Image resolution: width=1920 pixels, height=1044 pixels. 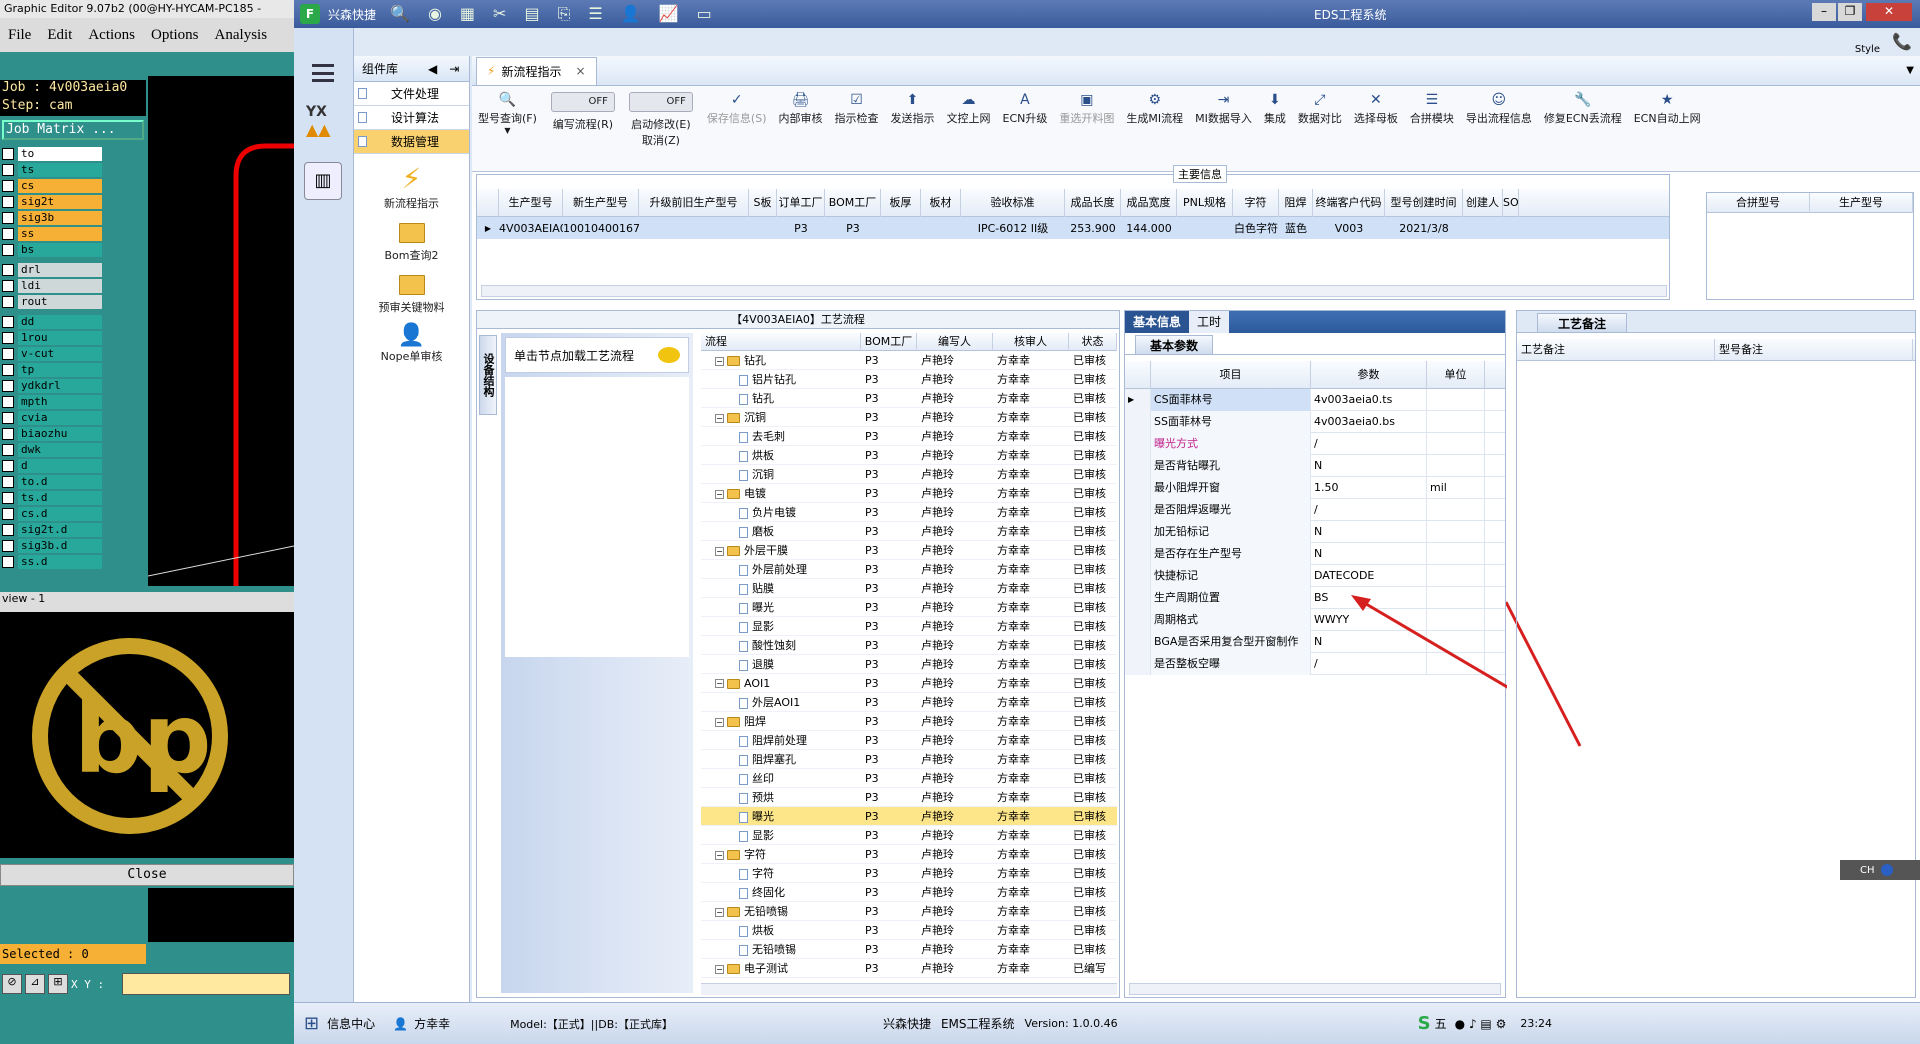 I want to click on table-icon: ▦, so click(x=467, y=14).